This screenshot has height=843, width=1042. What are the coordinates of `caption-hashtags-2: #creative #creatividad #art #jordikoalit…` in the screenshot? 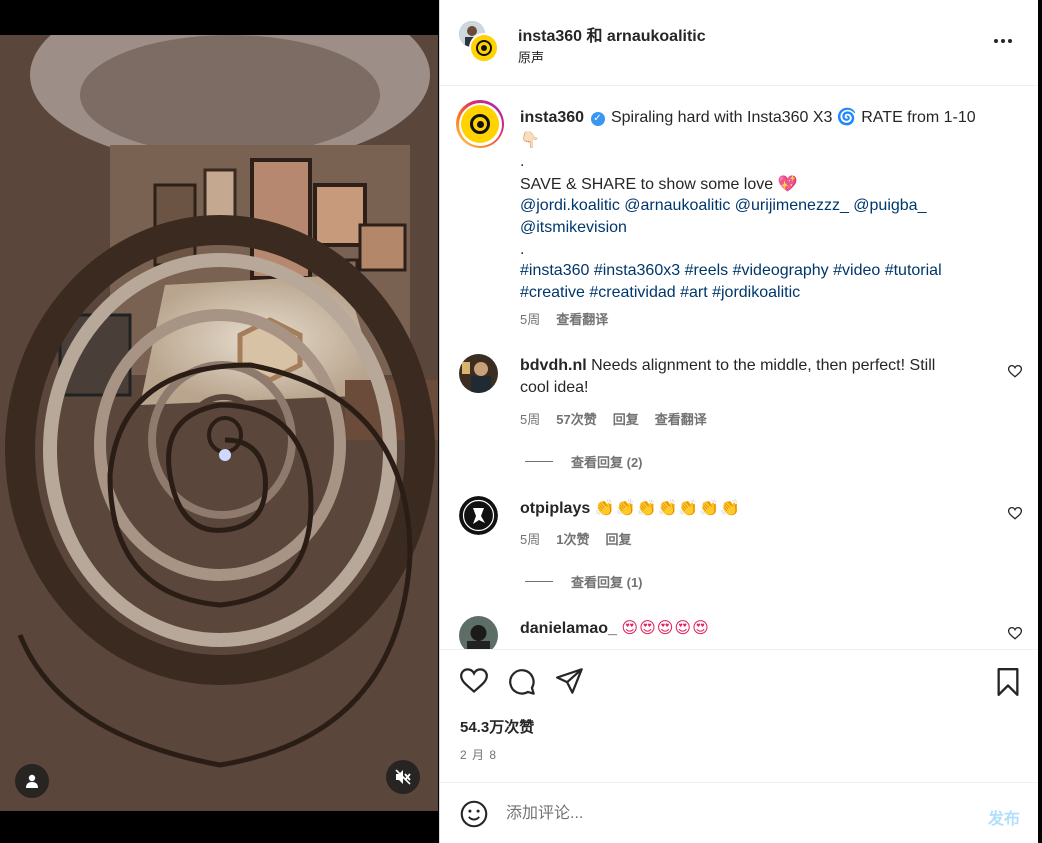 It's located at (760, 293).